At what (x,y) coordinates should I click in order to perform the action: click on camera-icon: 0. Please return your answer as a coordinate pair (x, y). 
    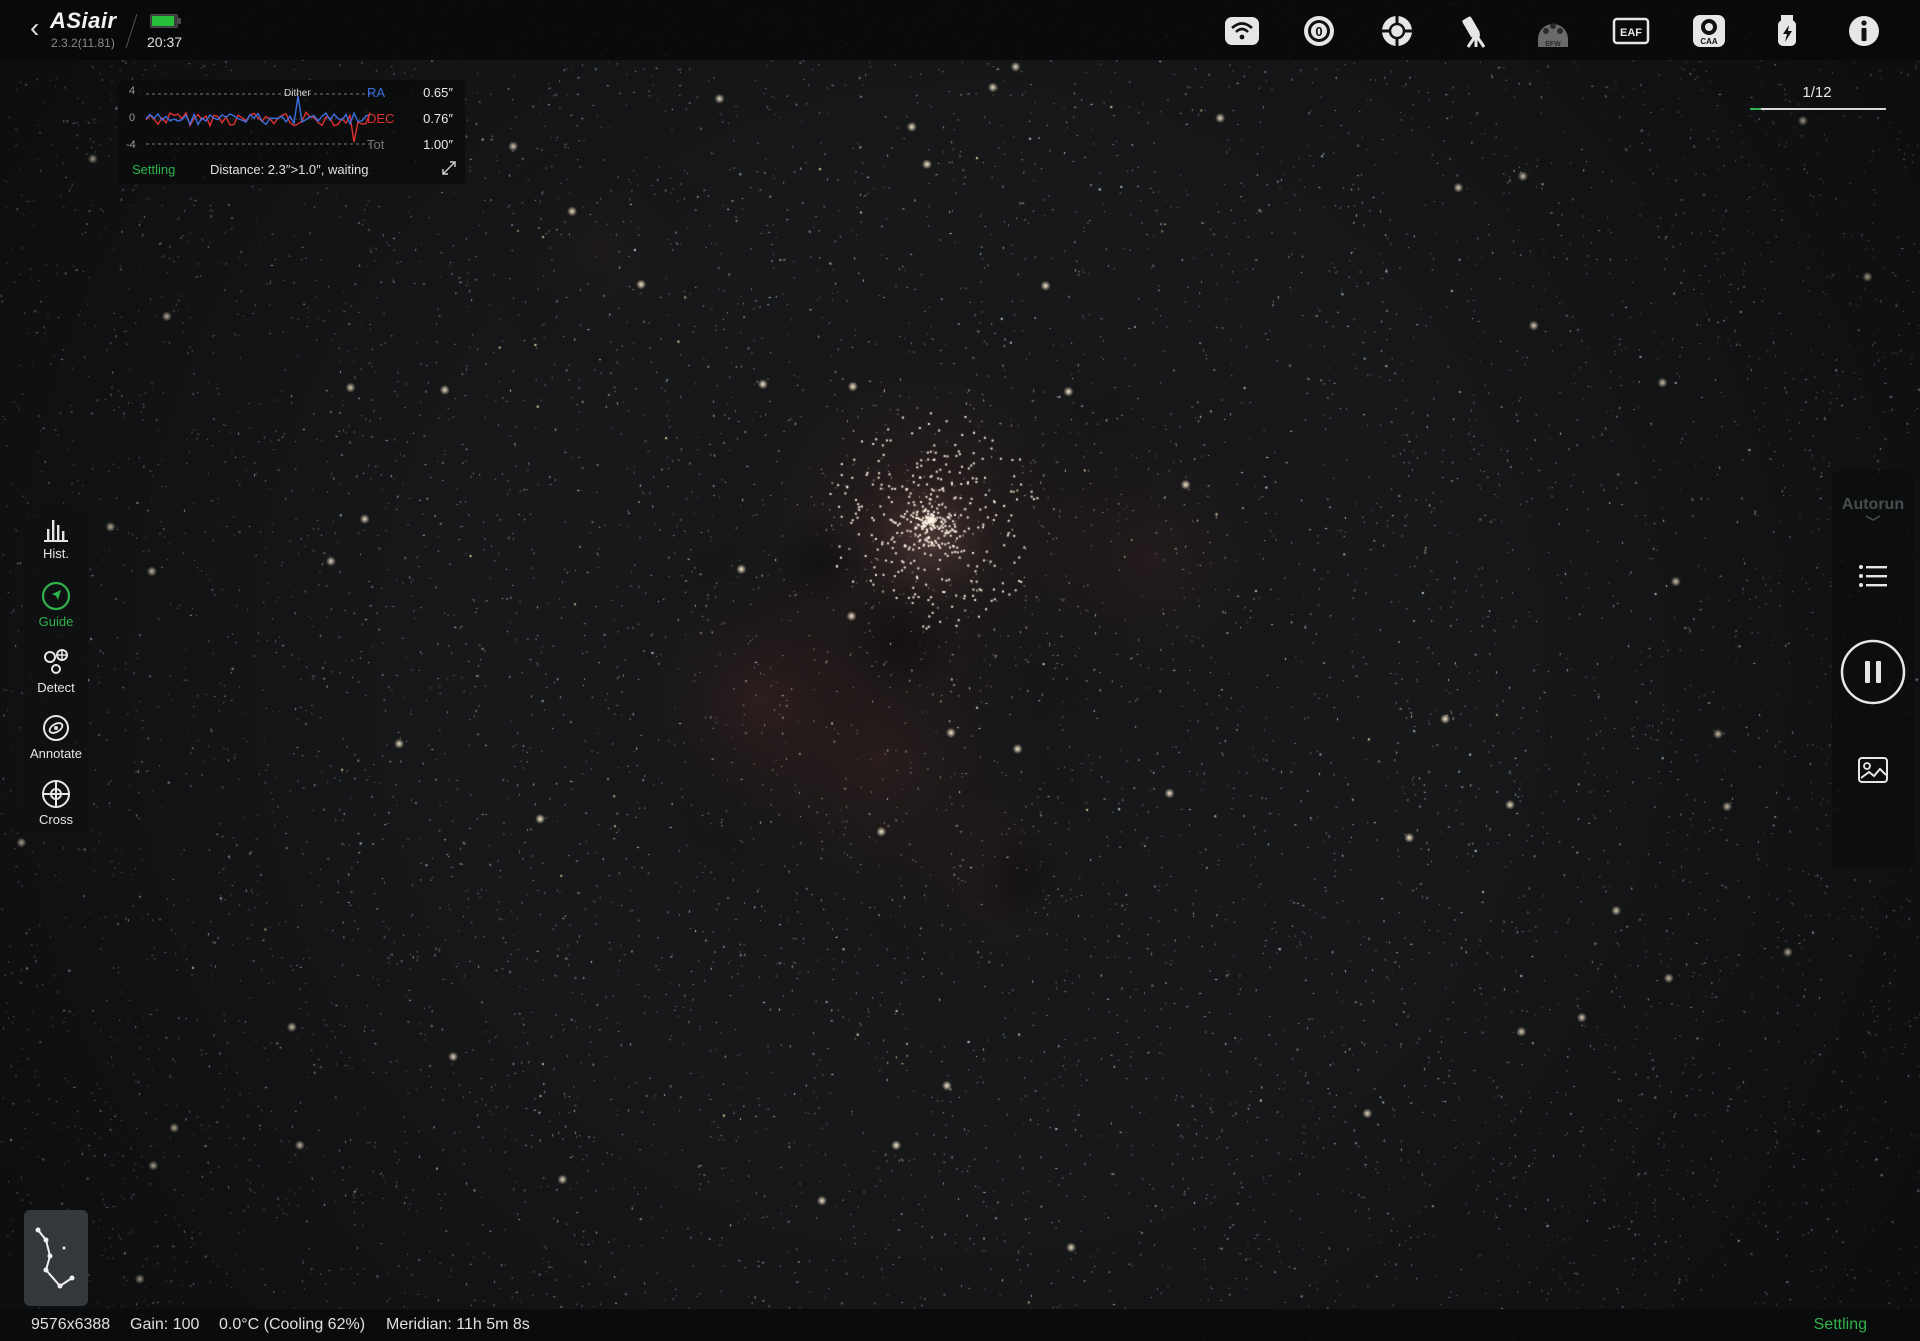
    Looking at the image, I should click on (1319, 31).